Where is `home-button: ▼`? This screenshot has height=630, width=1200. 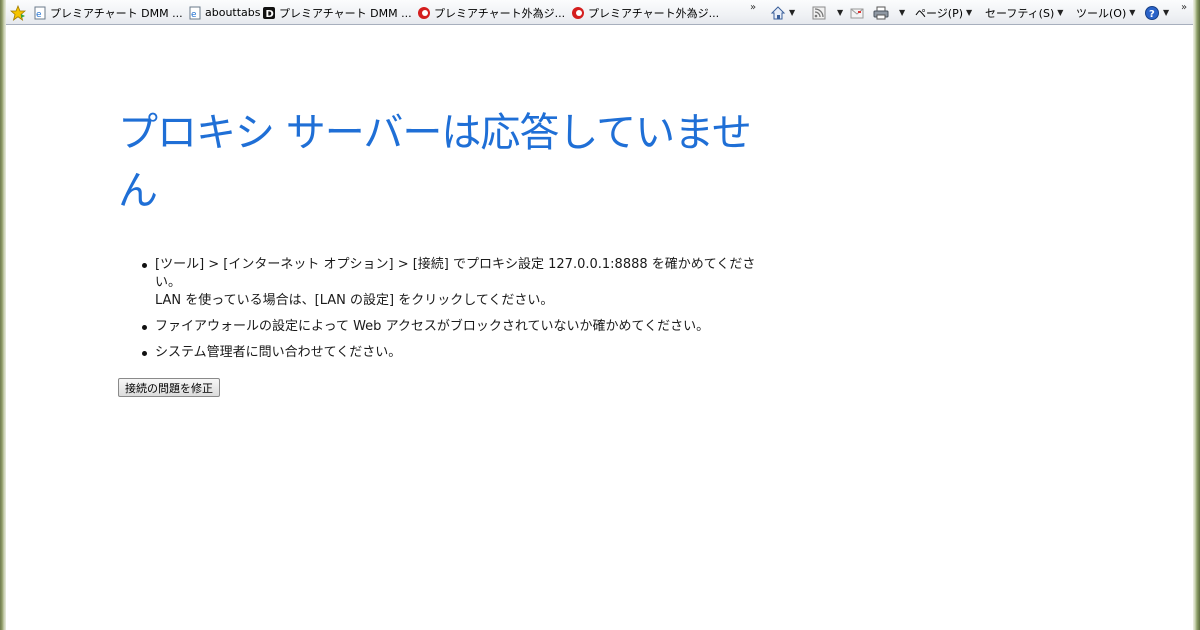
home-button: ▼ is located at coordinates (782, 12).